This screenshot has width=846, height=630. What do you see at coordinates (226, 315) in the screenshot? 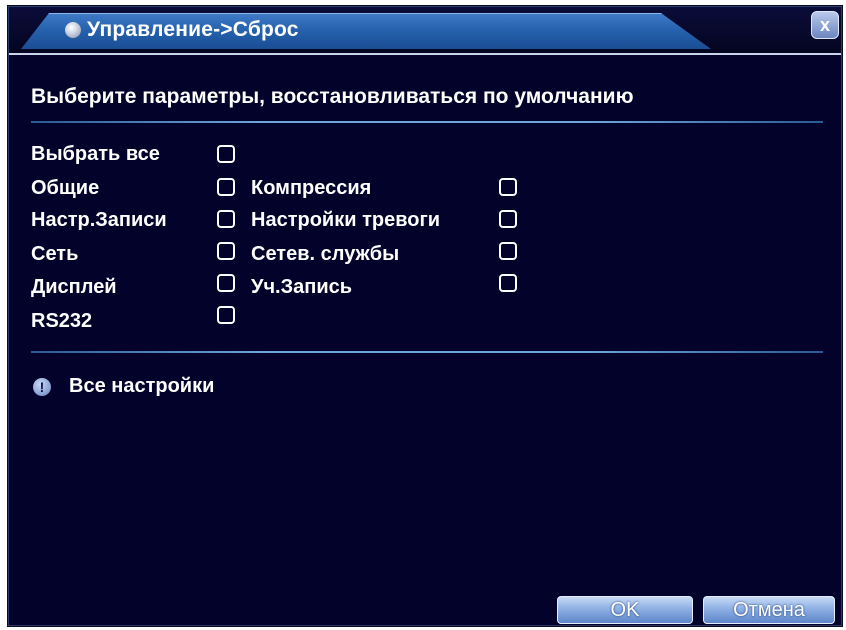
I see `rs232-checkbox` at bounding box center [226, 315].